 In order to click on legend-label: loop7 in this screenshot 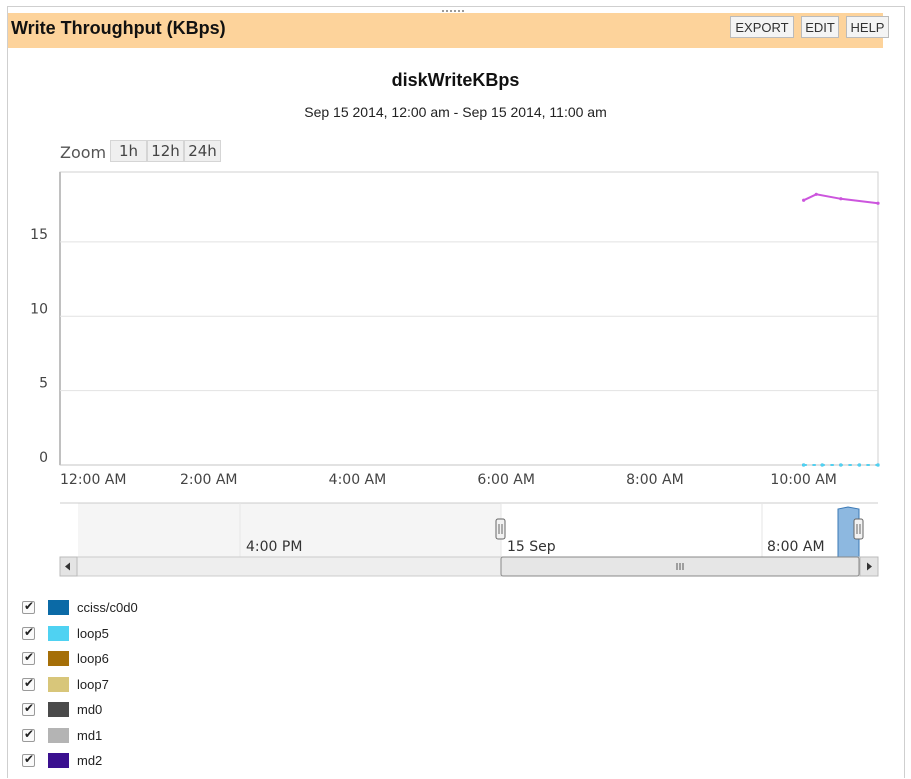, I will do `click(93, 684)`.